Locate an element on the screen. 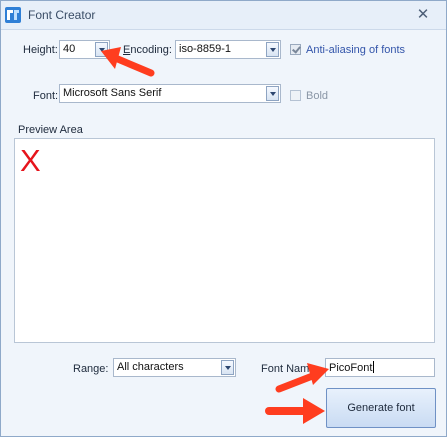 The image size is (447, 437). text-caret is located at coordinates (374, 367).